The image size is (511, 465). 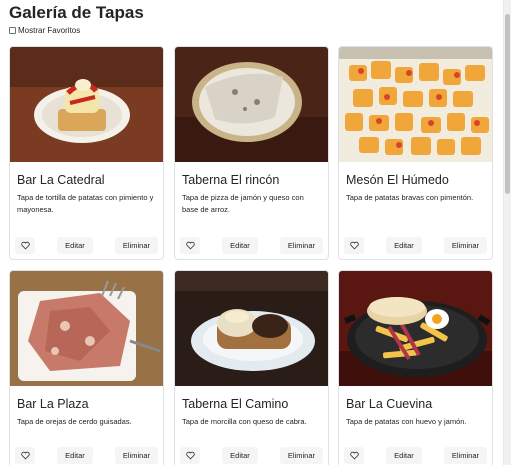 What do you see at coordinates (507, 232) in the screenshot?
I see `vertical-scrollbar` at bounding box center [507, 232].